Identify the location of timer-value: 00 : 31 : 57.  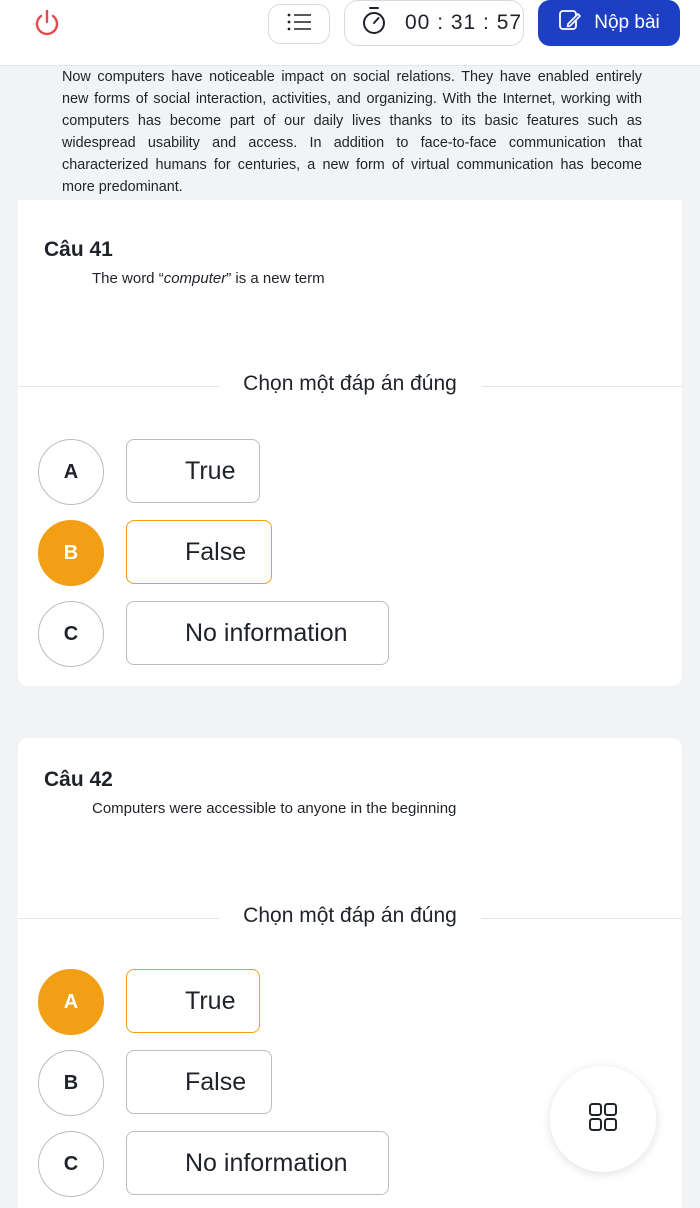
(464, 22).